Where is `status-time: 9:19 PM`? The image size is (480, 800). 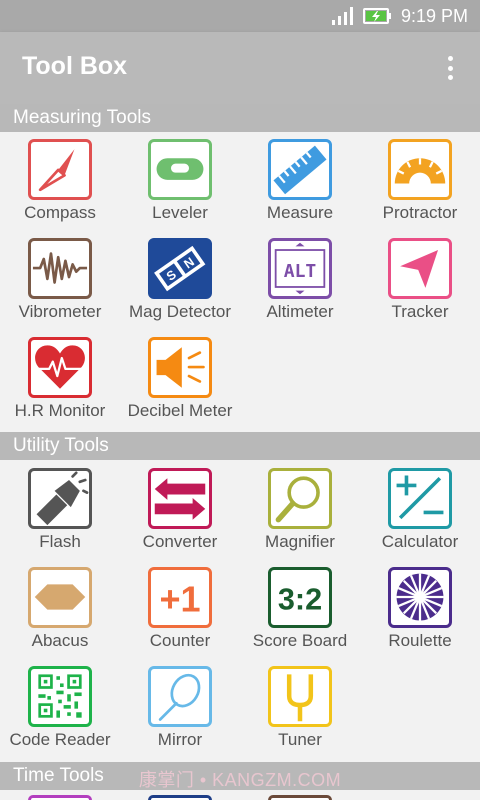 status-time: 9:19 PM is located at coordinates (434, 15).